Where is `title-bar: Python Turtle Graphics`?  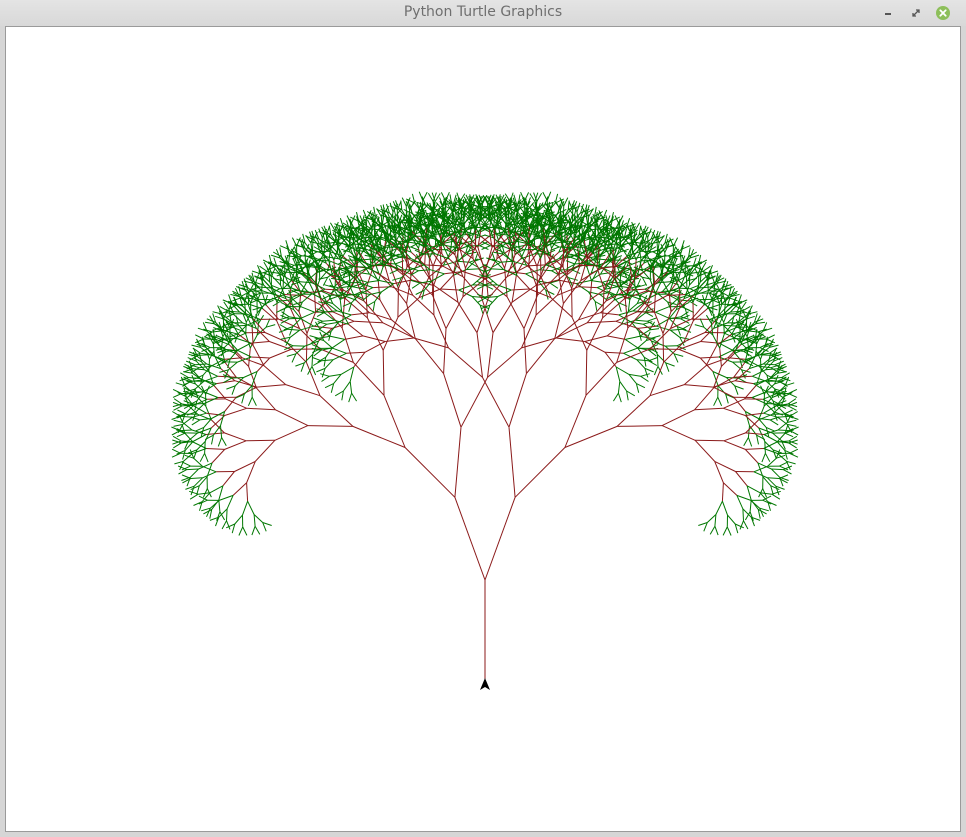
title-bar: Python Turtle Graphics is located at coordinates (483, 13).